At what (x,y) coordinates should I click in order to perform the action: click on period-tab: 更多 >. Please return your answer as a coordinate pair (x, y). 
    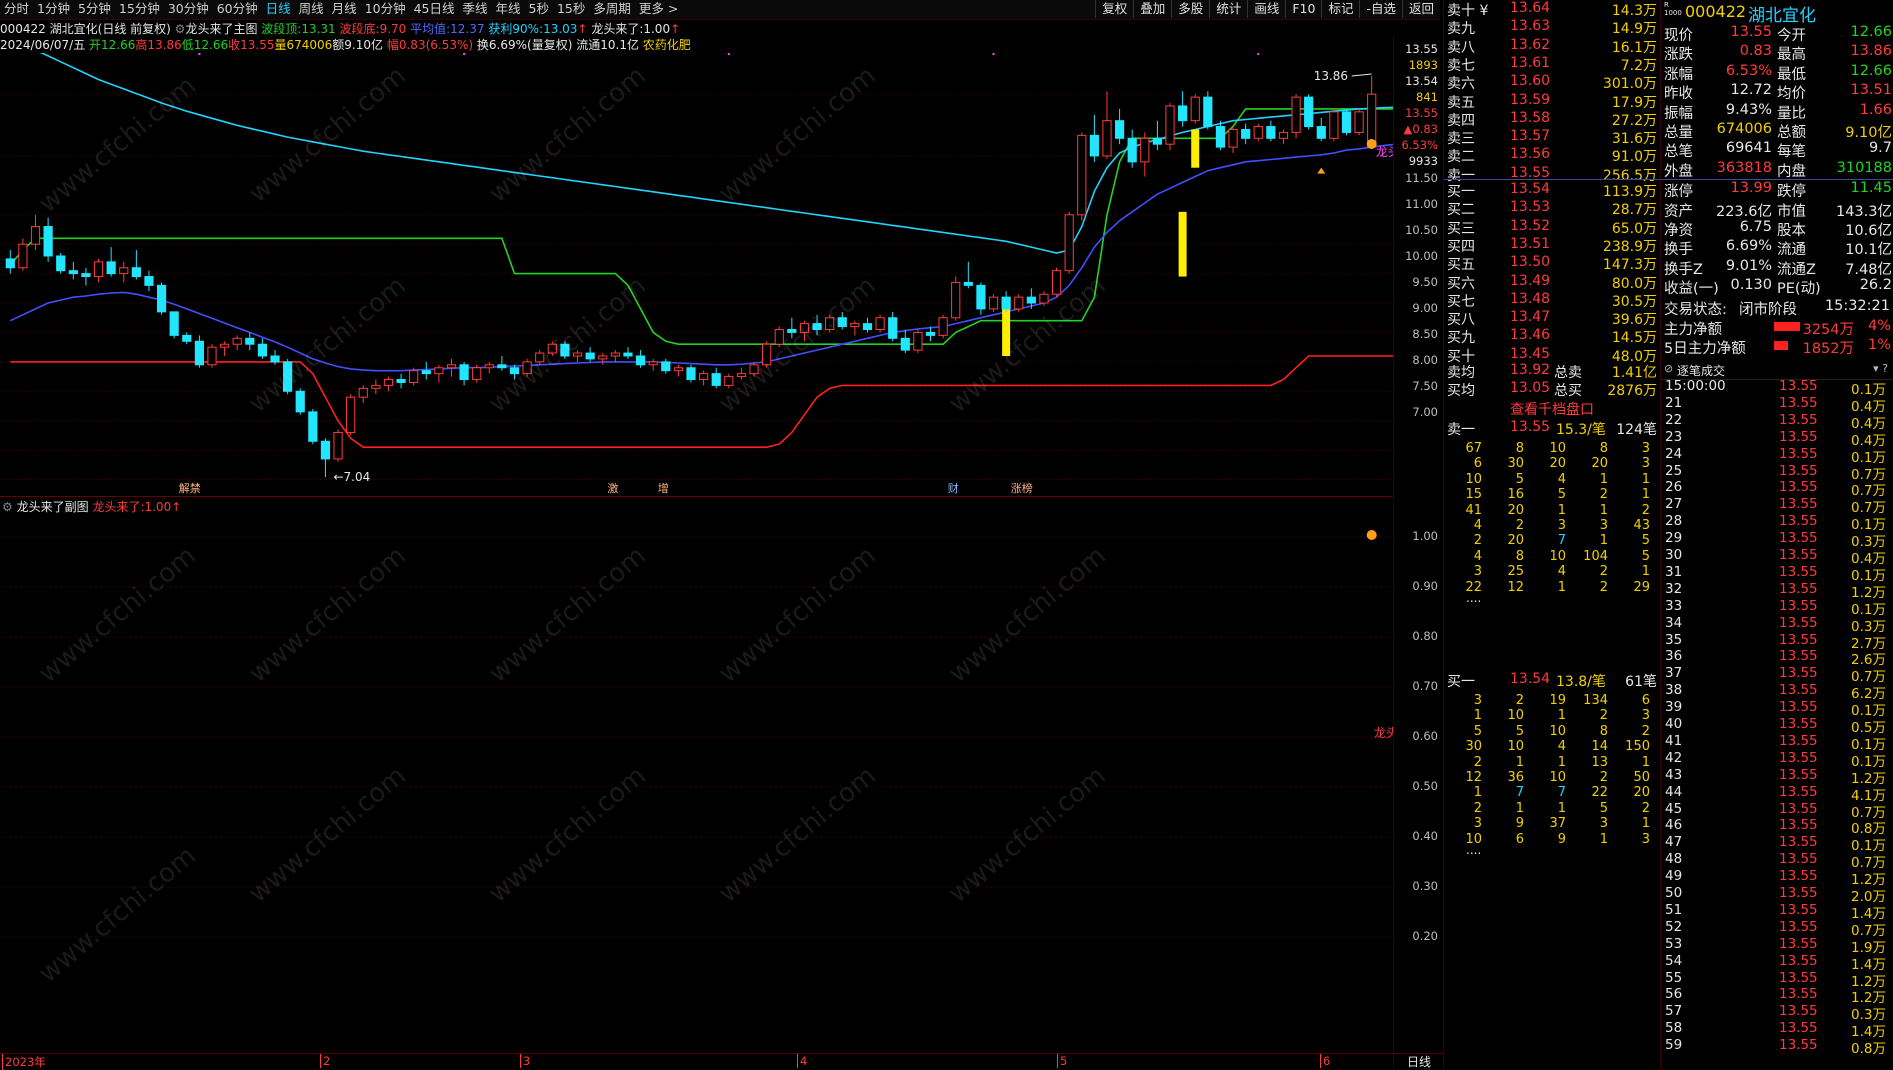
    Looking at the image, I should click on (658, 9).